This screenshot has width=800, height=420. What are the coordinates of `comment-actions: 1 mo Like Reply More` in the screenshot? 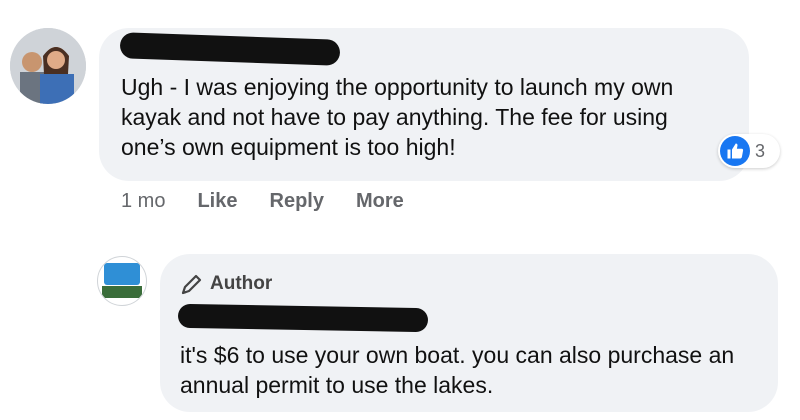 It's located at (278, 201).